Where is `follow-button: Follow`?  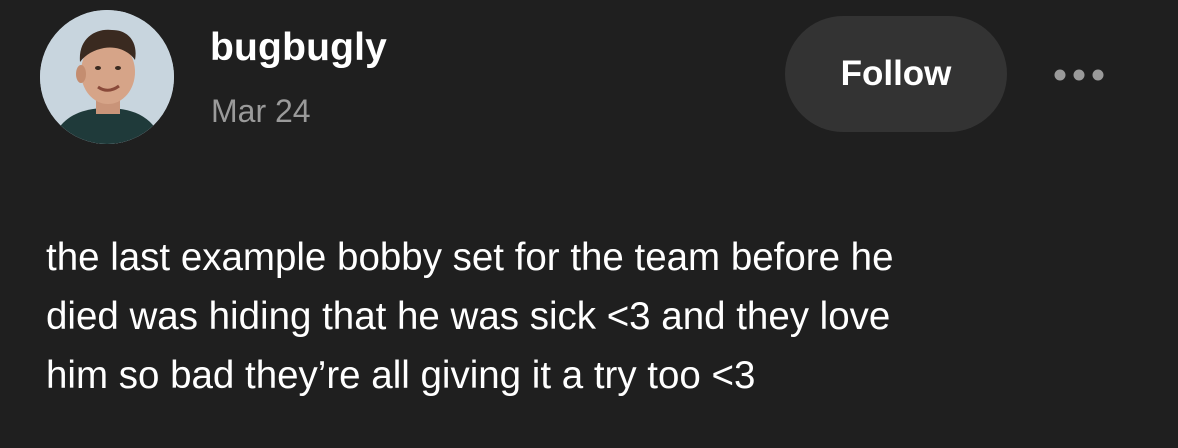 follow-button: Follow is located at coordinates (896, 74).